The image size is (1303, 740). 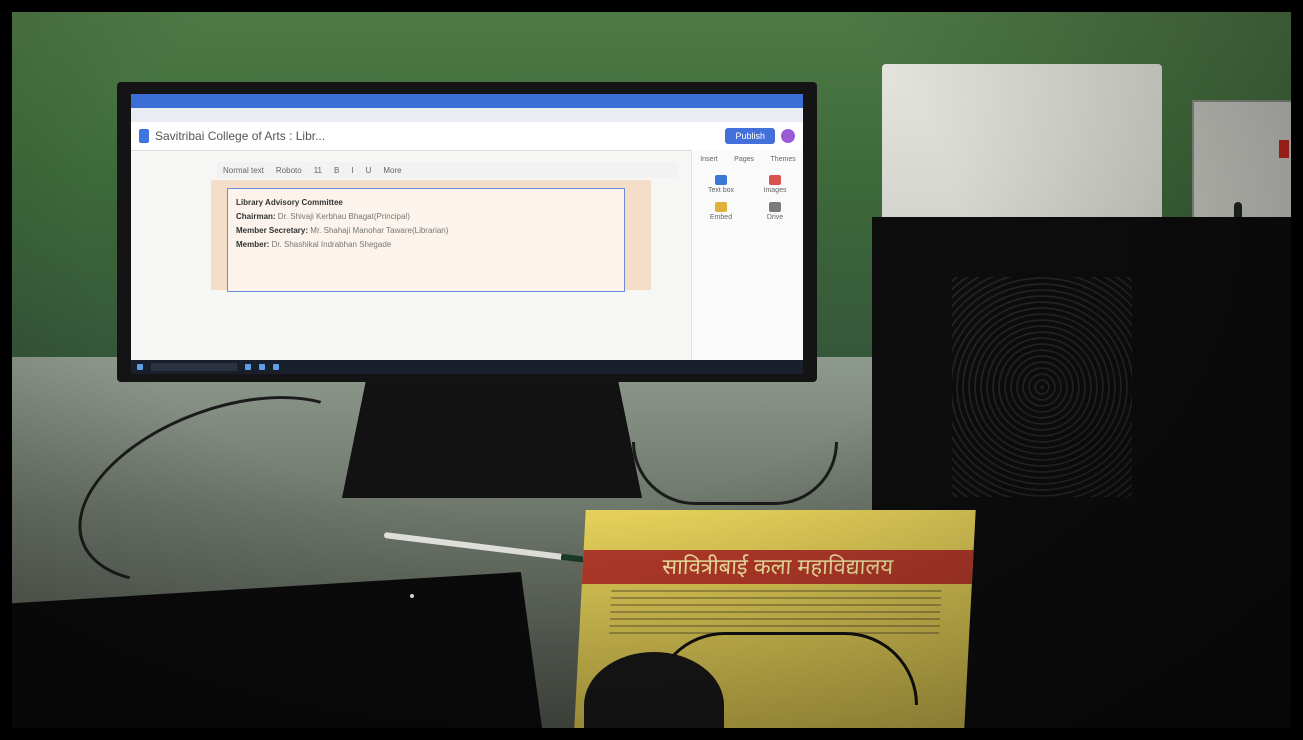 What do you see at coordinates (782, 159) in the screenshot?
I see `tab-themes: Themes` at bounding box center [782, 159].